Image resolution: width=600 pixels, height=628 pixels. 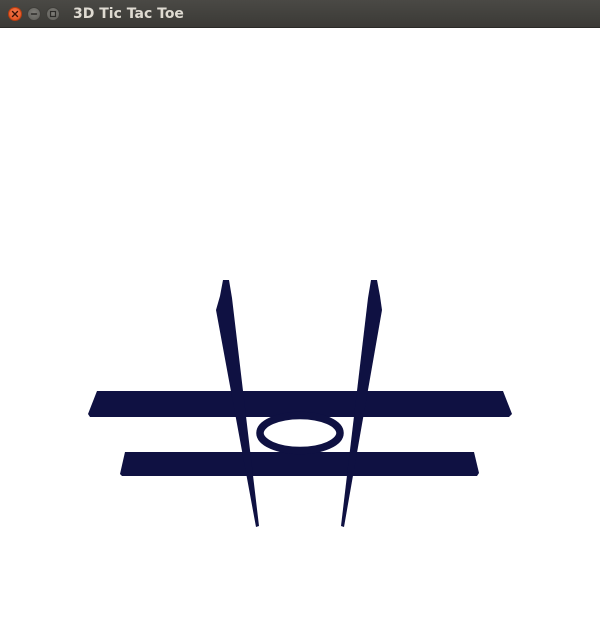 I want to click on title-bar: 3D Tic Tac Toe, so click(x=300, y=14).